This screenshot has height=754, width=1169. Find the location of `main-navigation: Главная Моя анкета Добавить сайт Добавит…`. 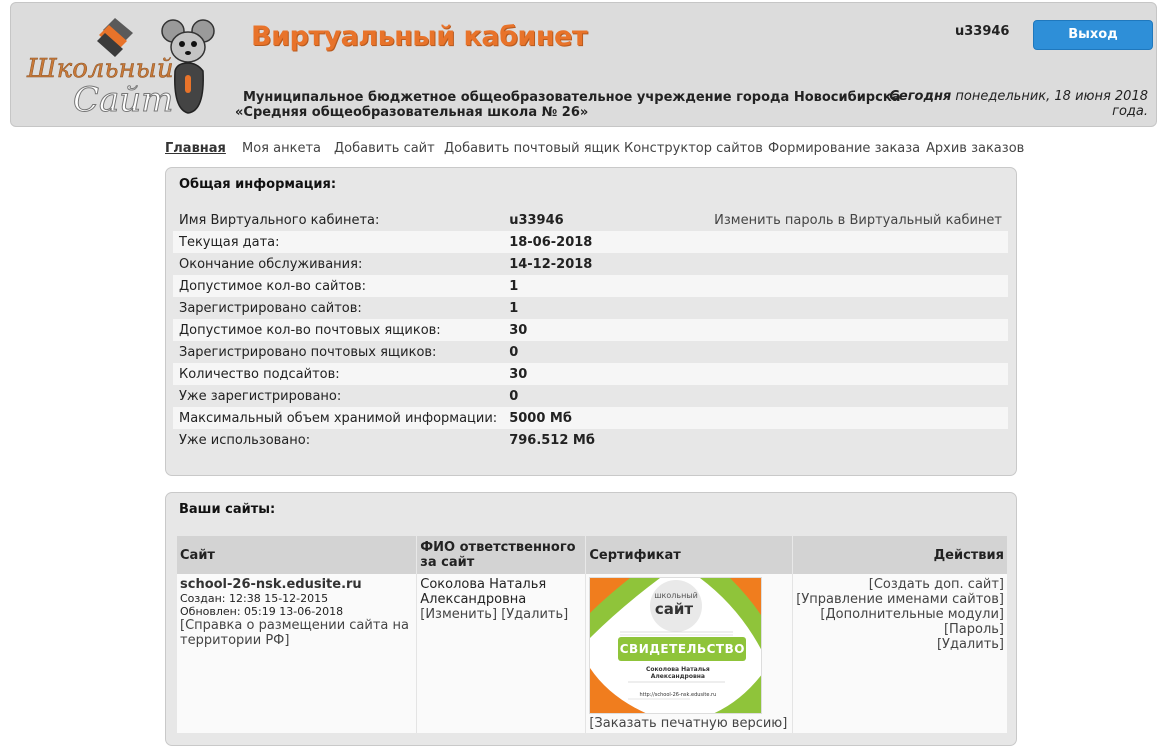

main-navigation: Главная Моя анкета Добавить сайт Добавит… is located at coordinates (600, 150).